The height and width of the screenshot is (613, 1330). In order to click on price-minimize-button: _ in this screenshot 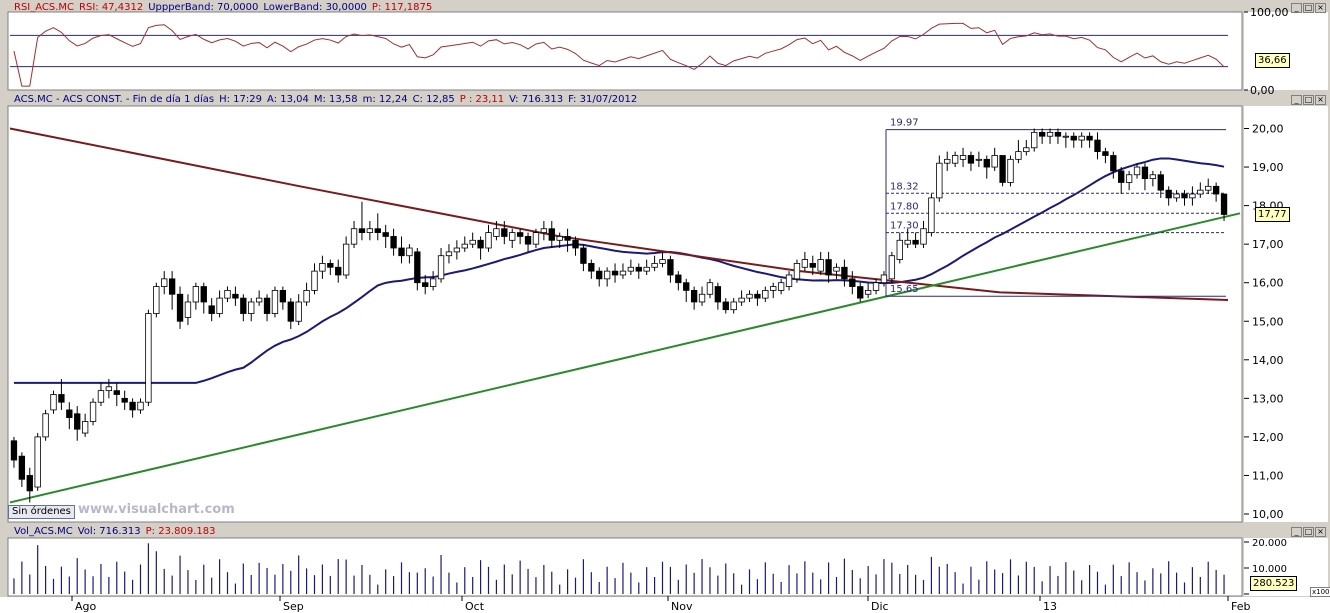, I will do `click(1296, 100)`.